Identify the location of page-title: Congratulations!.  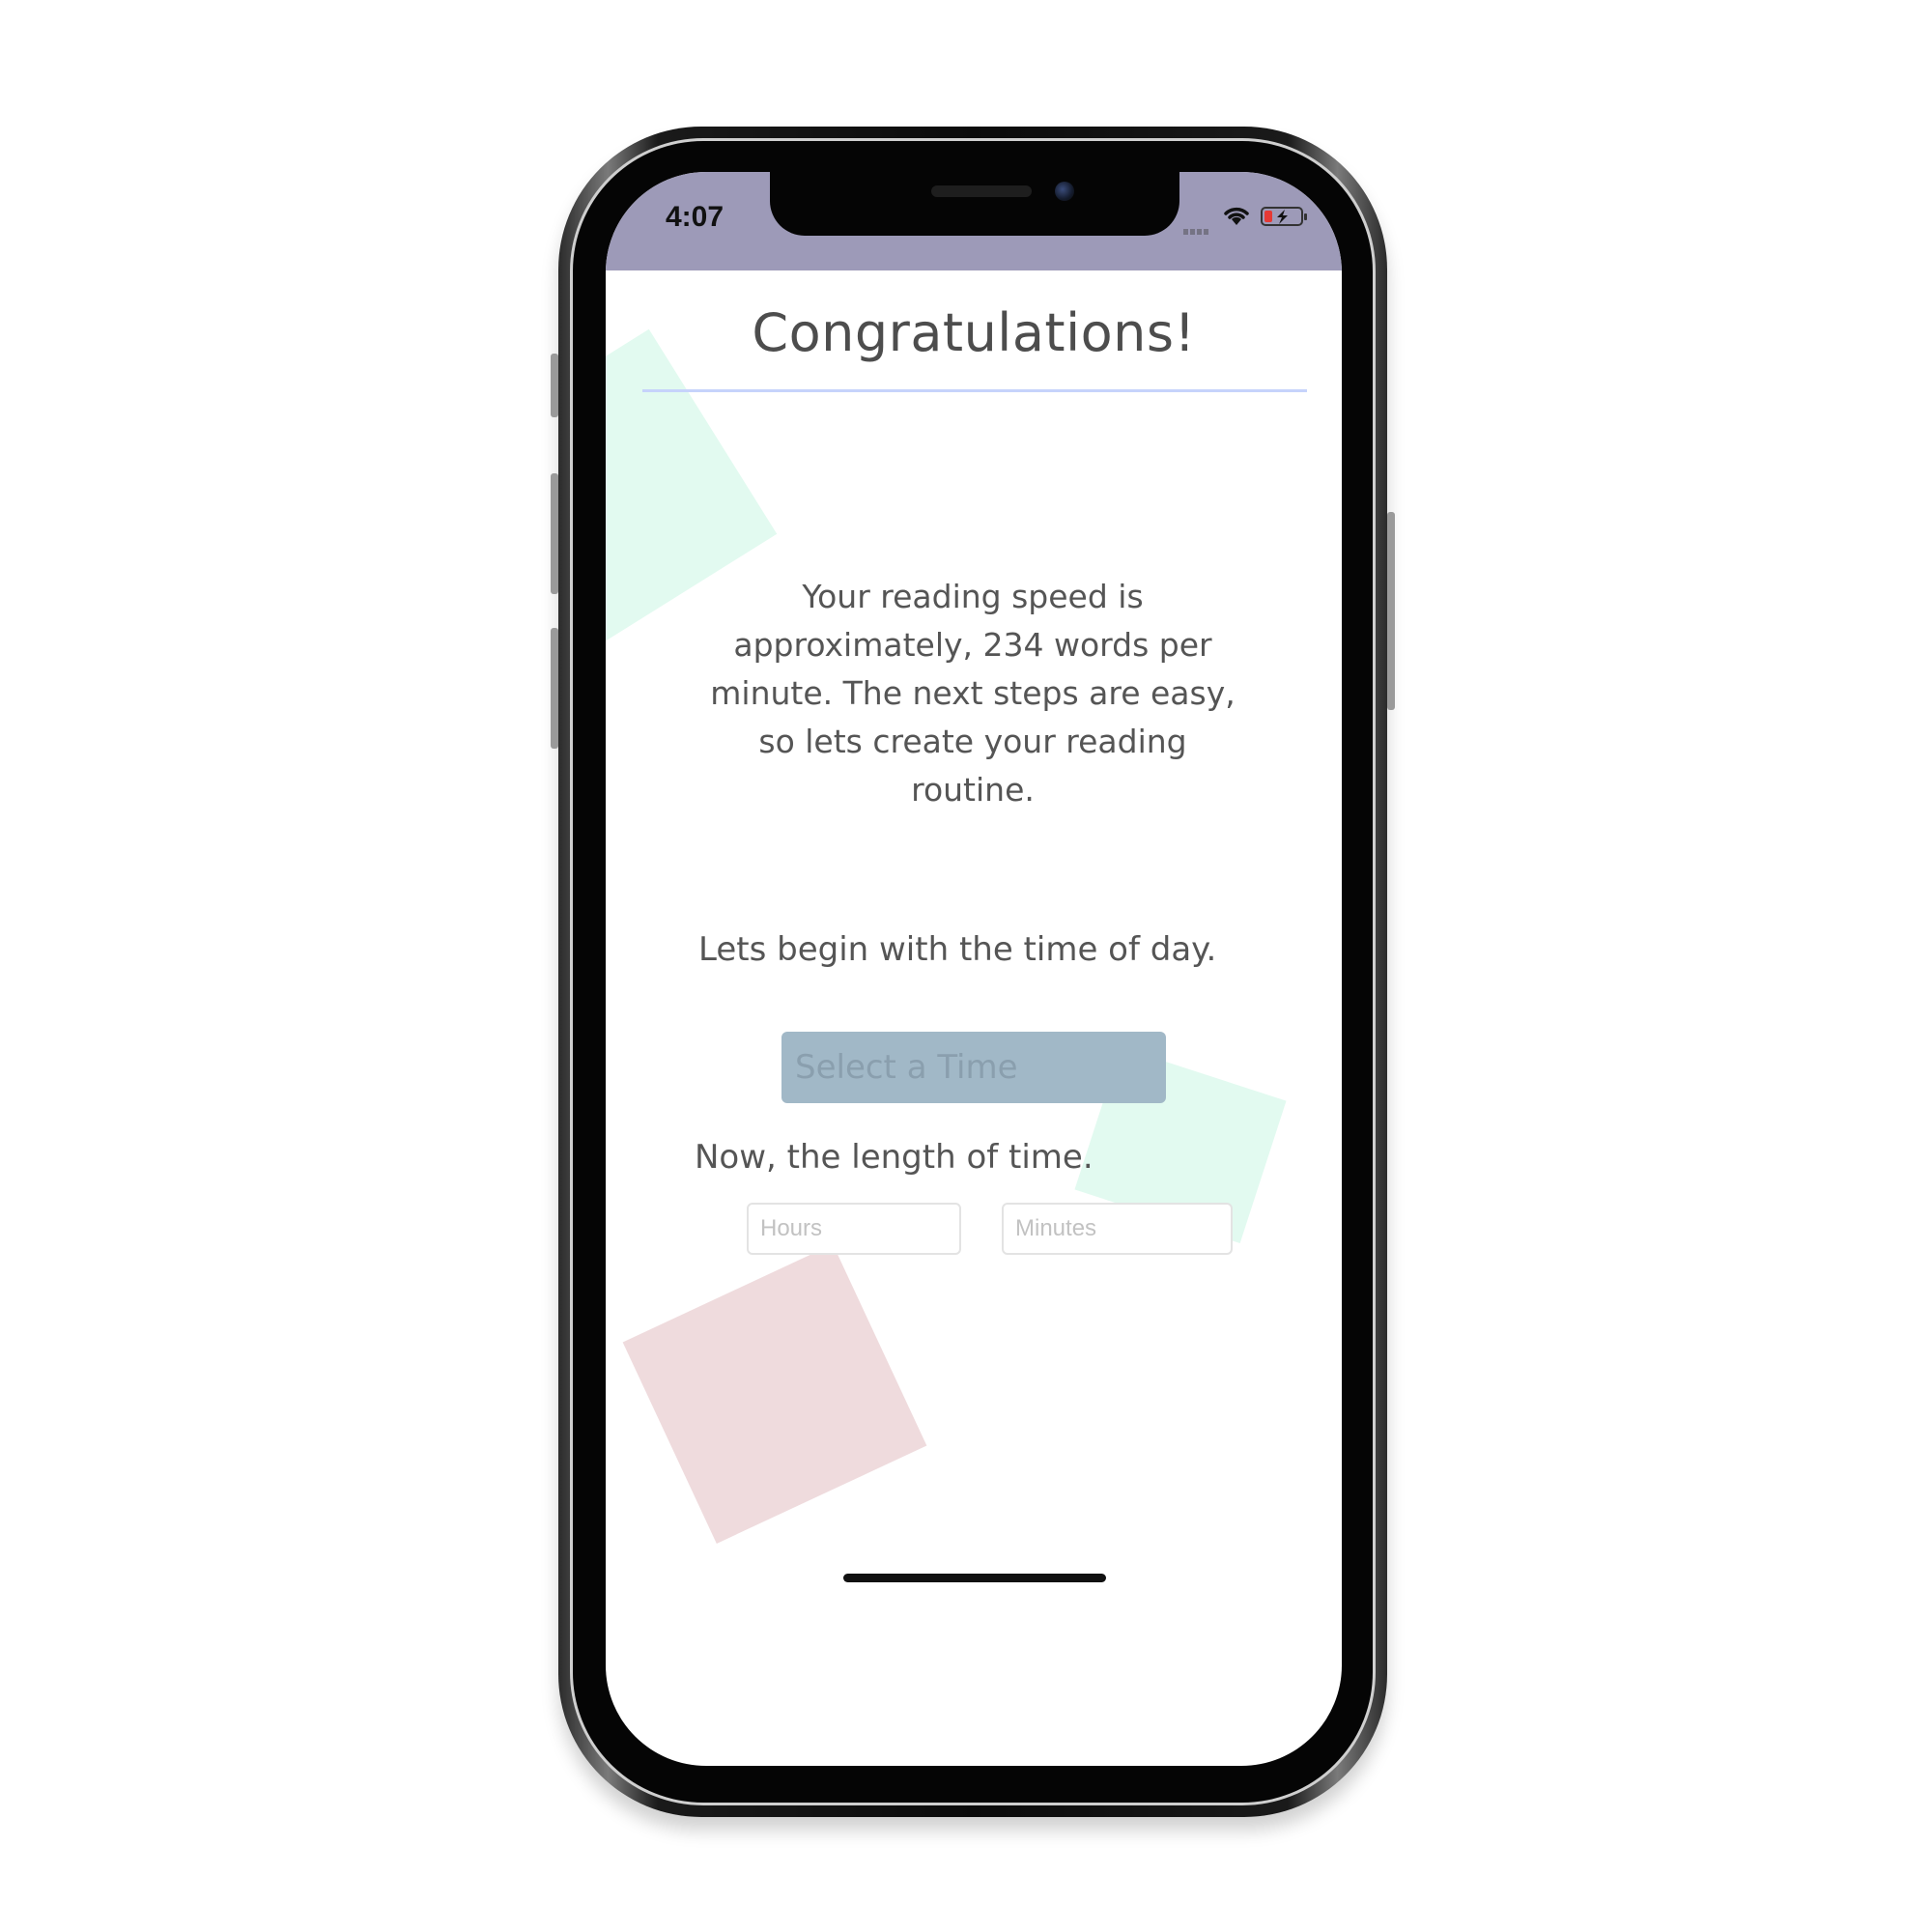
(974, 332).